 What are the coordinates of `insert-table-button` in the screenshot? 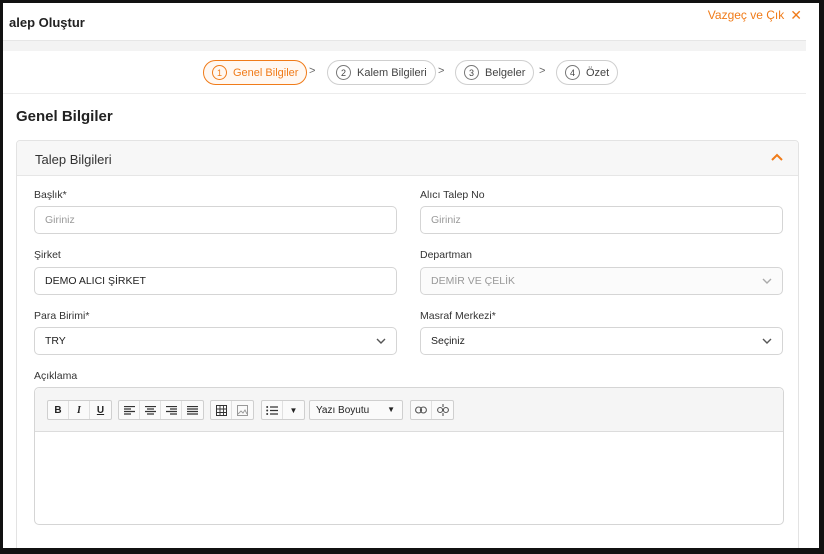 It's located at (221, 410).